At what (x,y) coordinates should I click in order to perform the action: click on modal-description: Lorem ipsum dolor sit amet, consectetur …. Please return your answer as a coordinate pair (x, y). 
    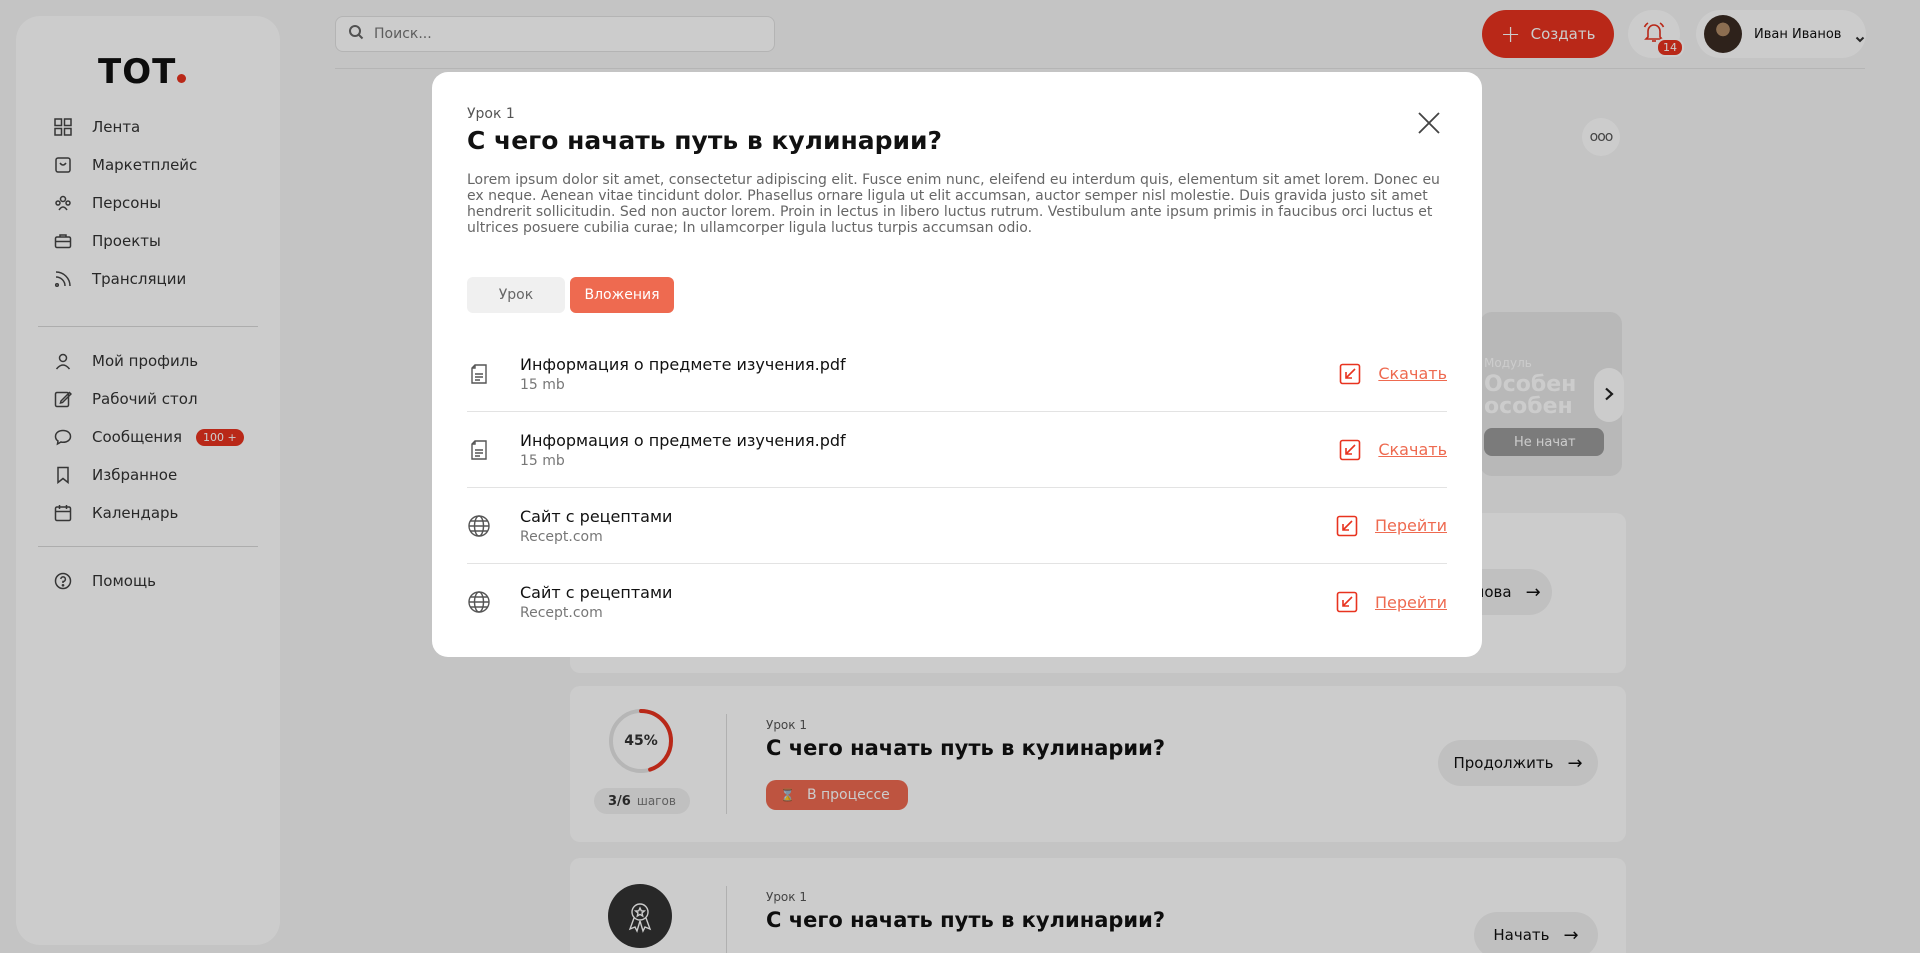
    Looking at the image, I should click on (953, 204).